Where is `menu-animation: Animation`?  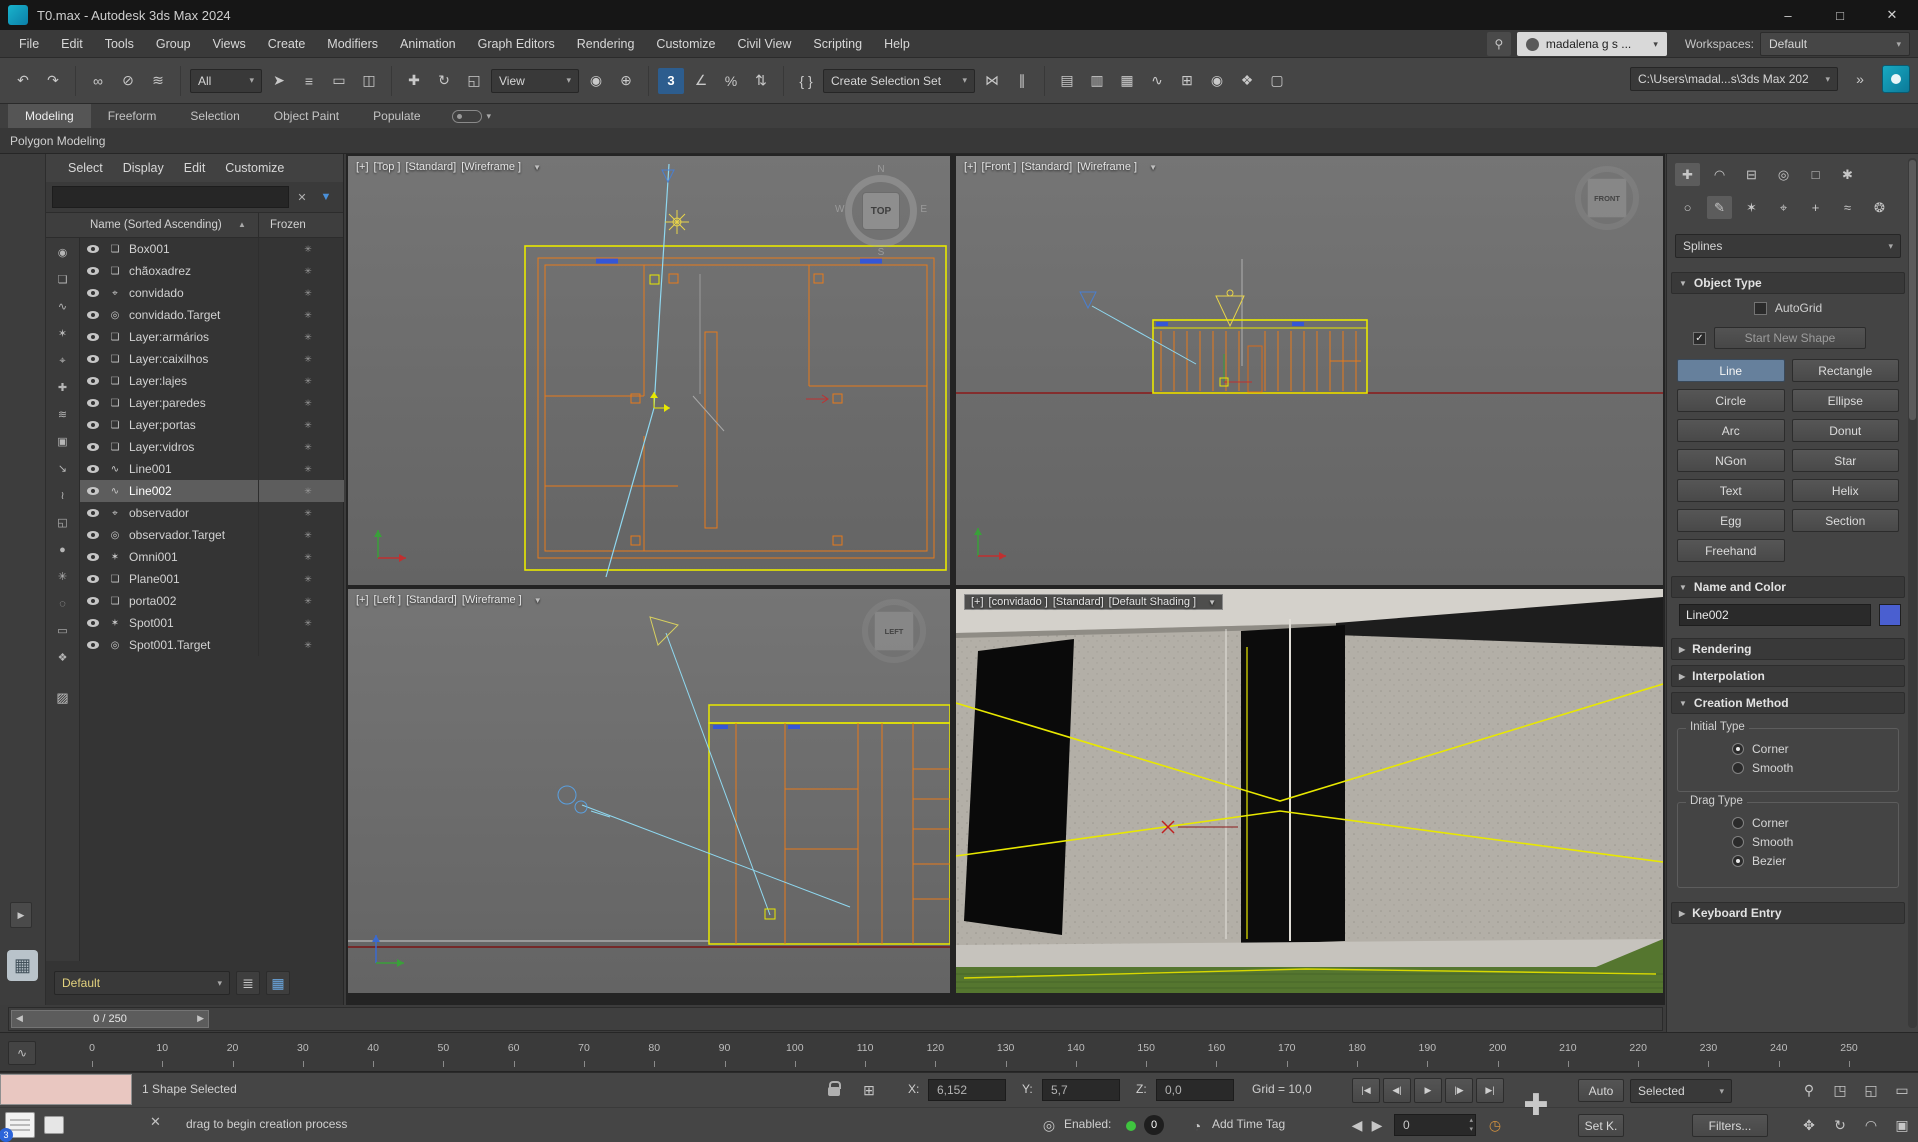 menu-animation: Animation is located at coordinates (428, 44).